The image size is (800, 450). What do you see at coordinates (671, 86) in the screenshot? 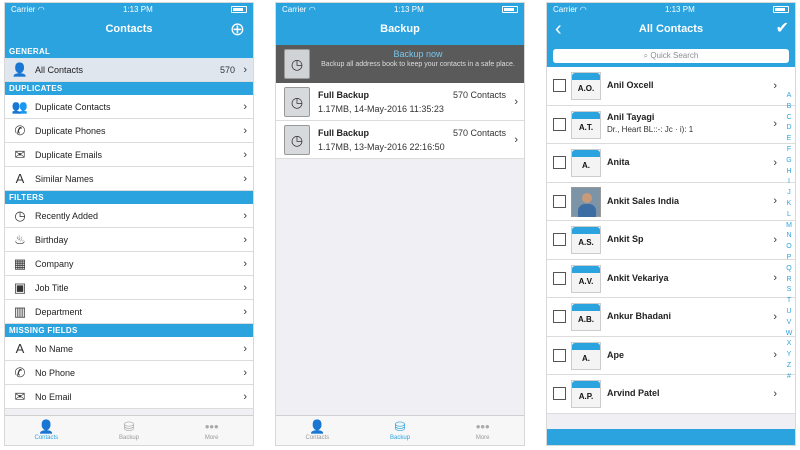
I see `contact-row: A.O. Anil Oxcell ›` at bounding box center [671, 86].